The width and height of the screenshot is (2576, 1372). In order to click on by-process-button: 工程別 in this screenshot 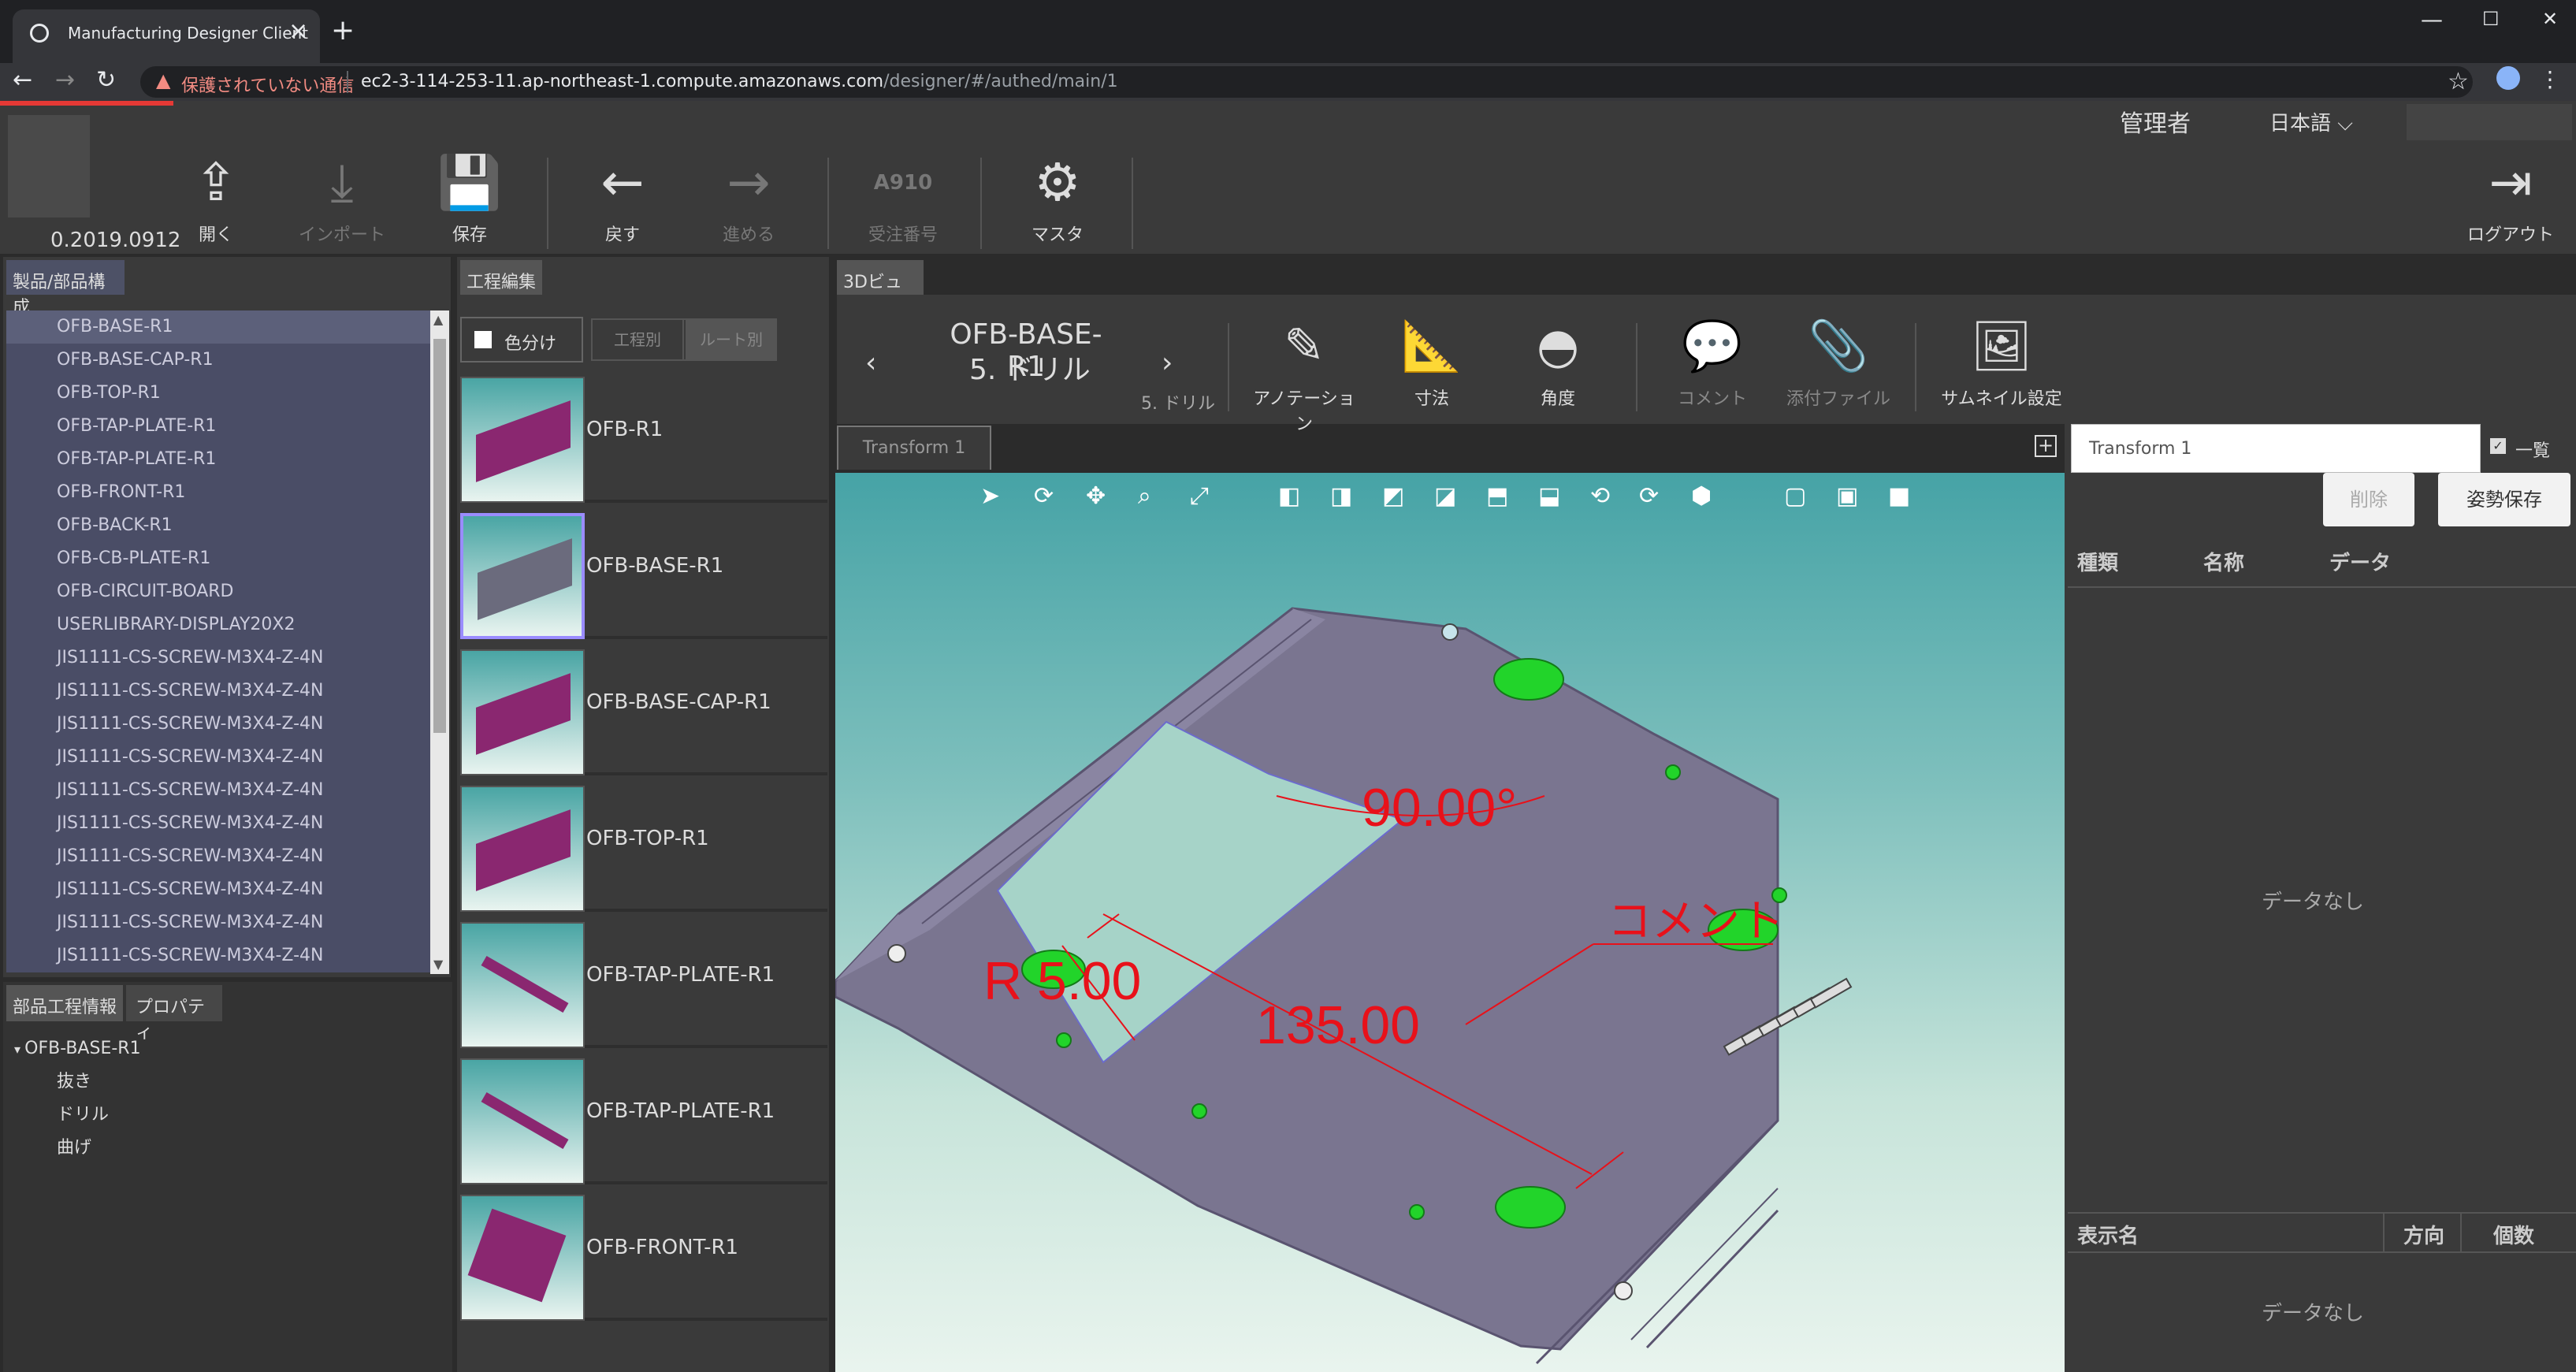, I will do `click(638, 339)`.